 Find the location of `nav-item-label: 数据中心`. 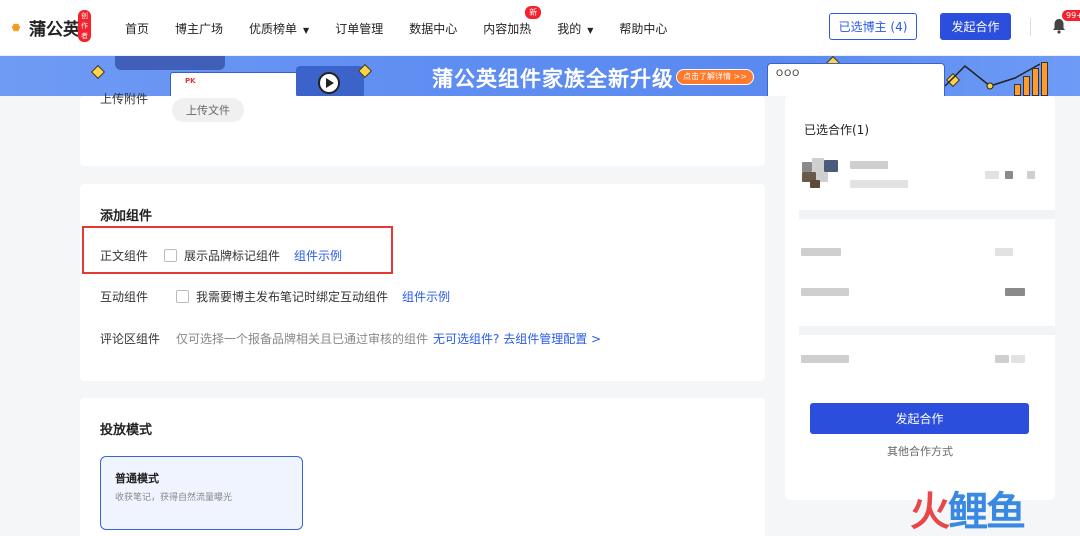

nav-item-label: 数据中心 is located at coordinates (433, 28).